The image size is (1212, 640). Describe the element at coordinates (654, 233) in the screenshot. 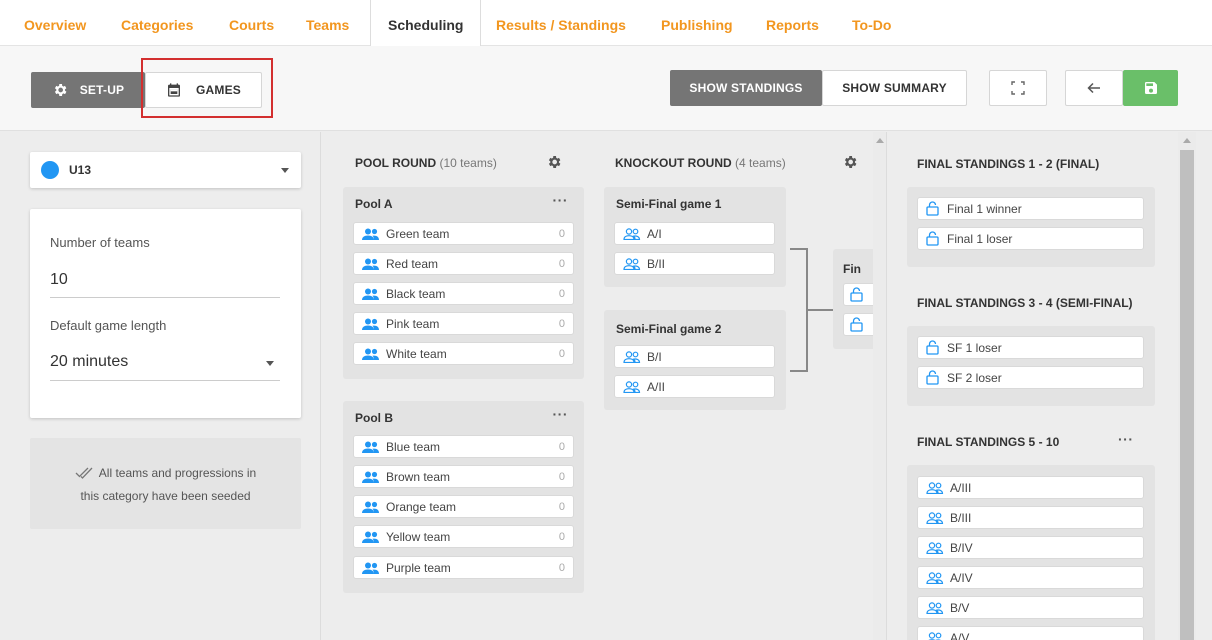

I see `slot-label: A/I` at that location.